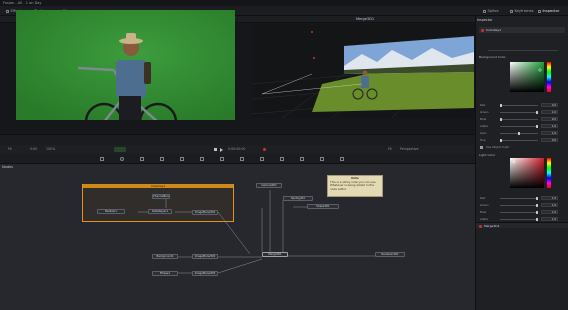 The image size is (568, 310). What do you see at coordinates (522, 225) in the screenshot?
I see `inspector-footer-node: Merge3D1` at bounding box center [522, 225].